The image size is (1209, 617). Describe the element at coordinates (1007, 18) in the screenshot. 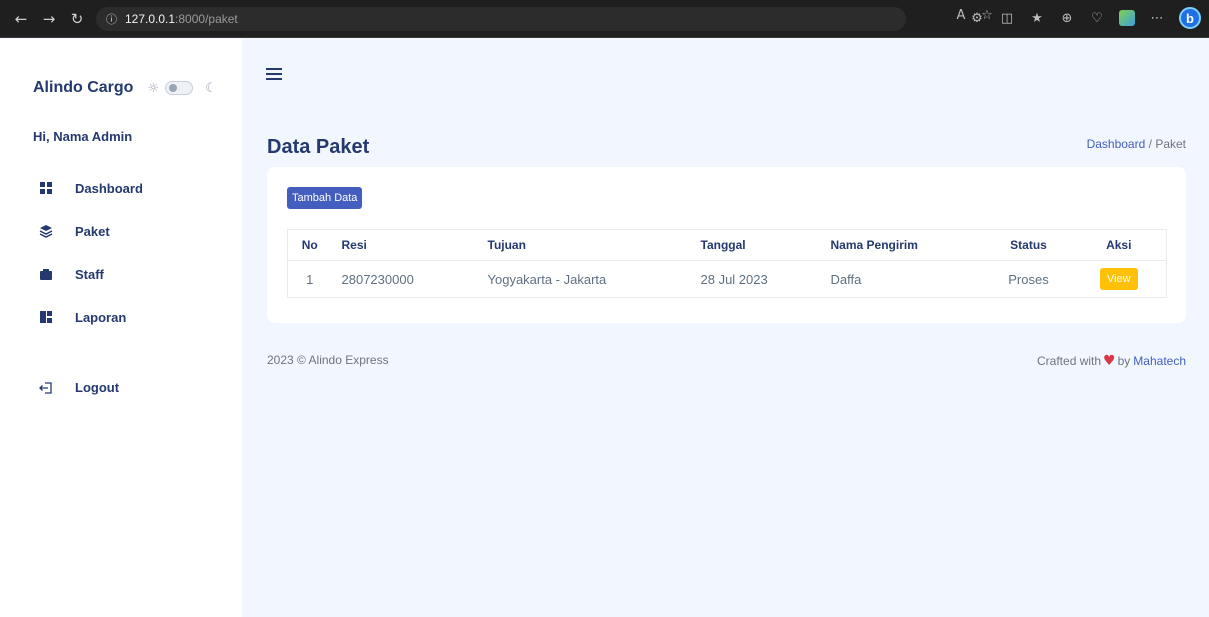

I see `split-screen-icon: ◫` at that location.